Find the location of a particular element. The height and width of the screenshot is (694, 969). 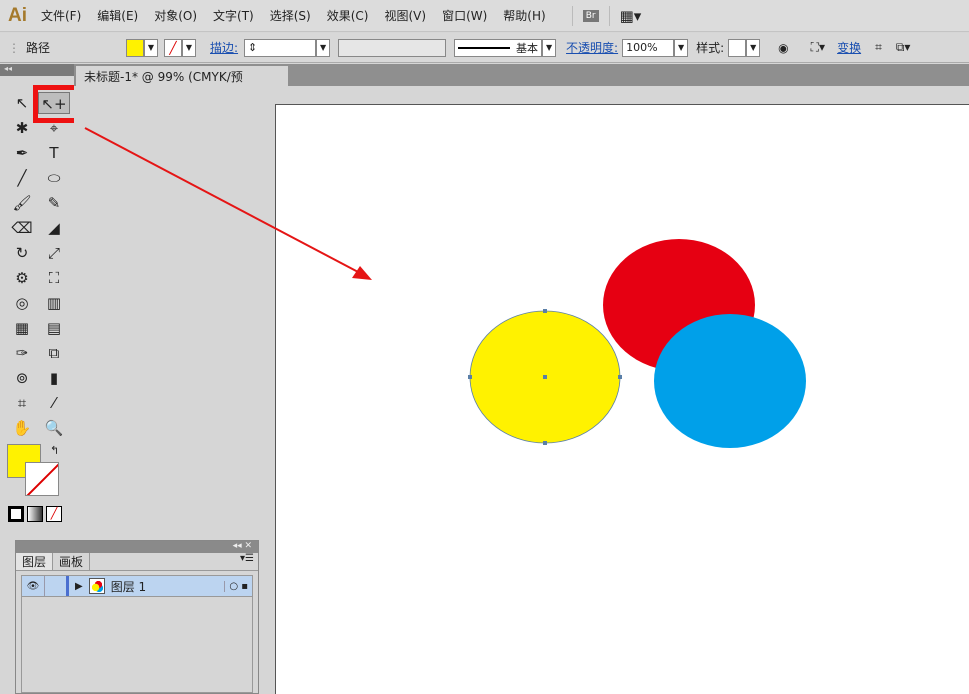

blue-ellipse is located at coordinates (730, 381).